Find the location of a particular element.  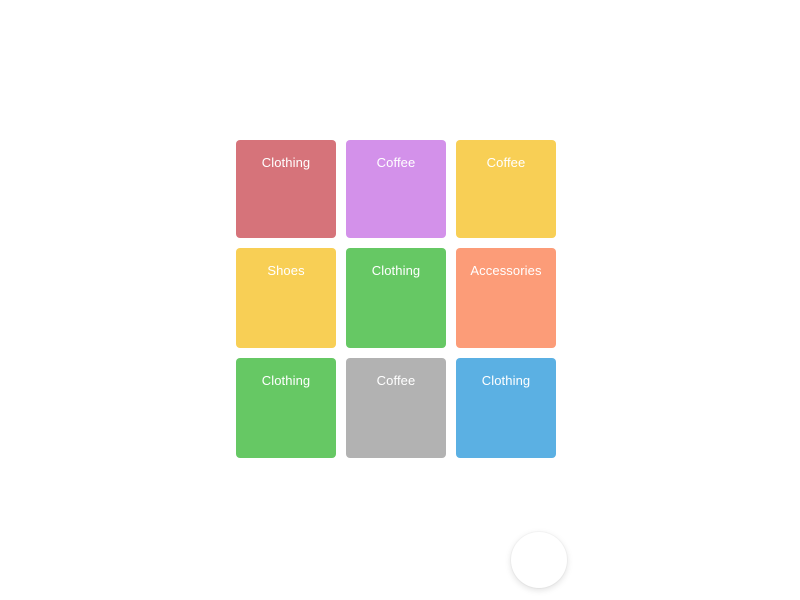

touch-indicator-circle is located at coordinates (539, 560).